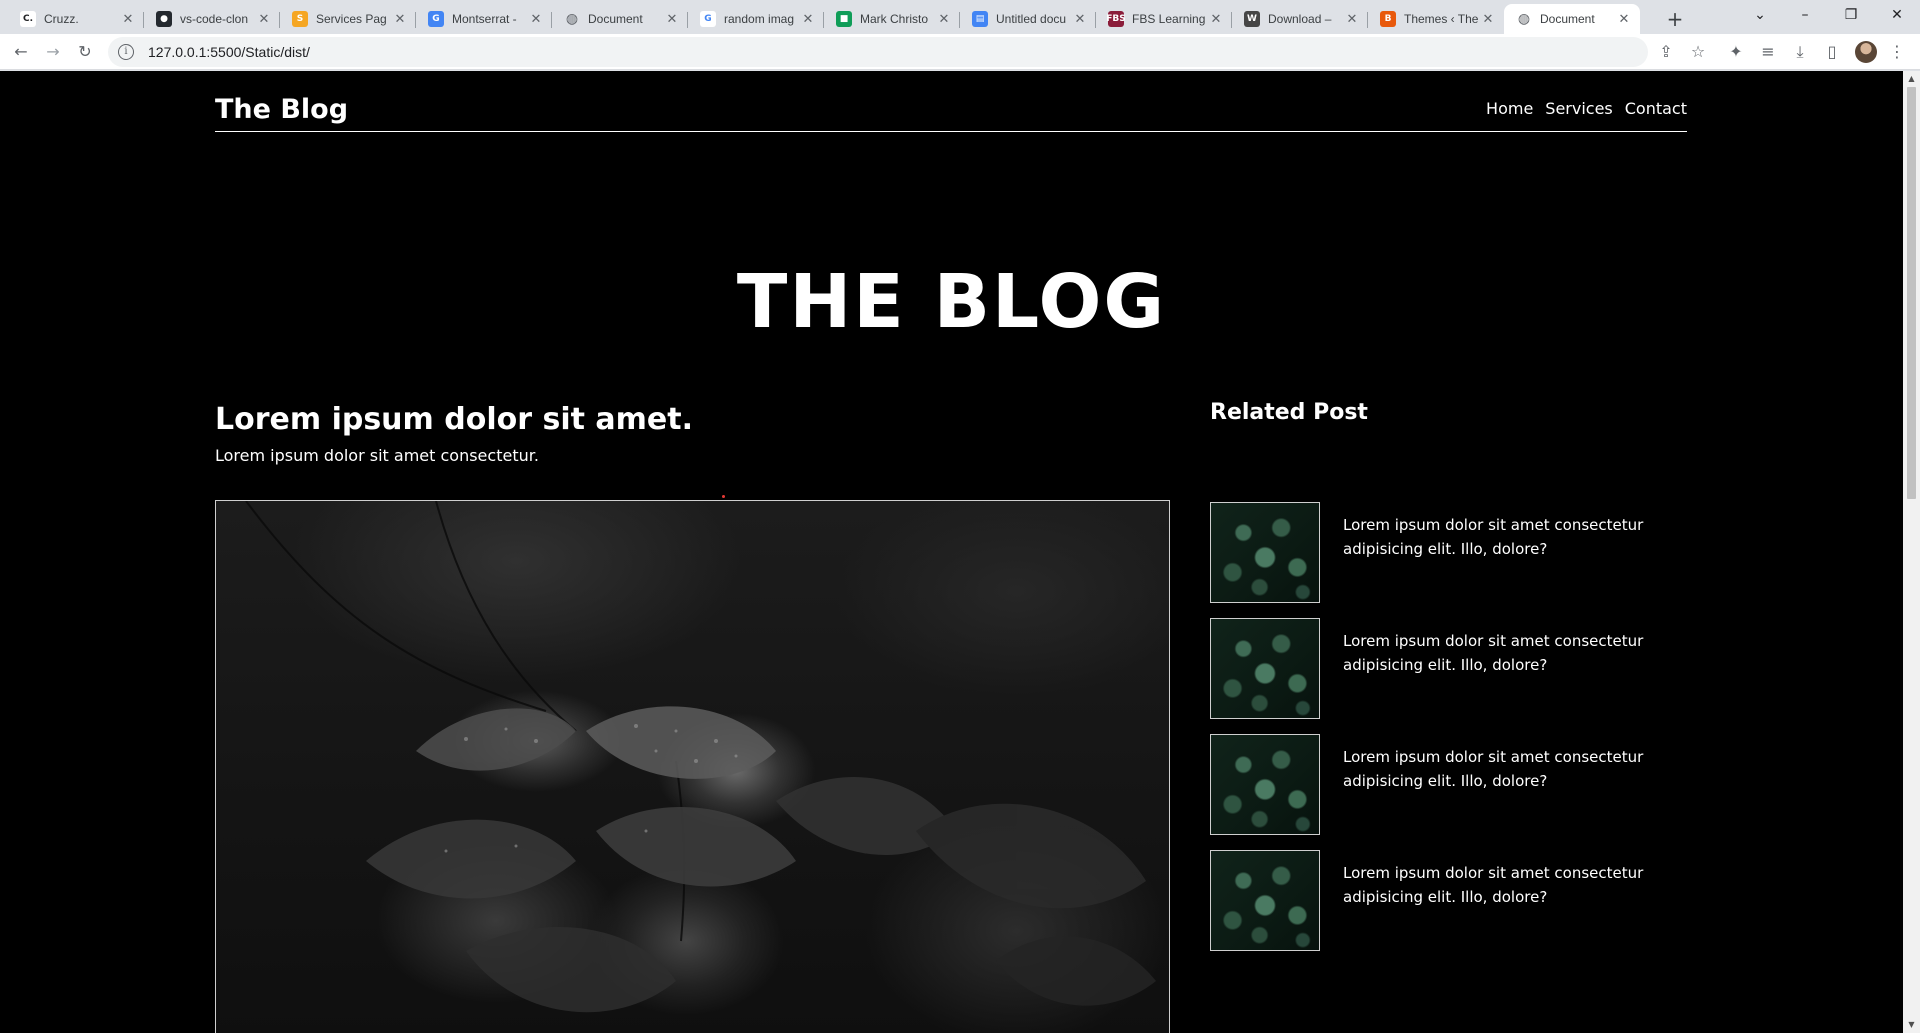 This screenshot has width=1920, height=1033. I want to click on extensions-icon: ✦, so click(1736, 52).